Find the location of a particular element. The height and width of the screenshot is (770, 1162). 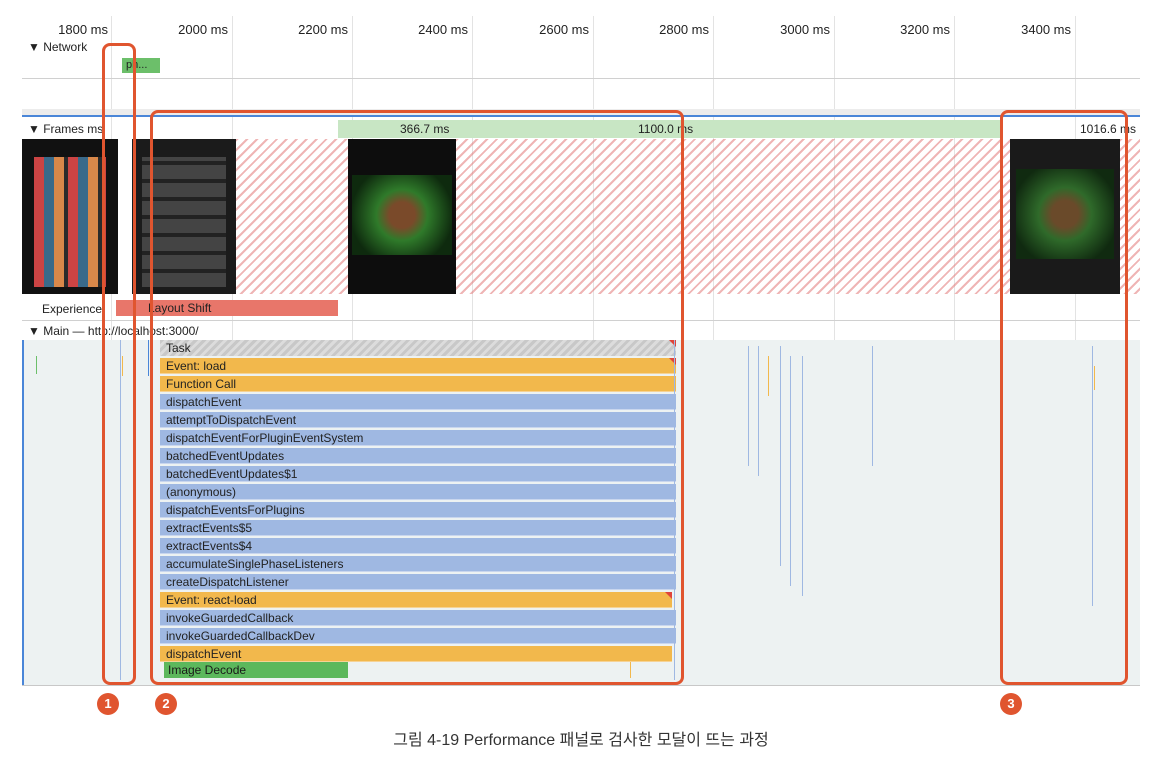

thumbnail-image-grid is located at coordinates (70, 222).